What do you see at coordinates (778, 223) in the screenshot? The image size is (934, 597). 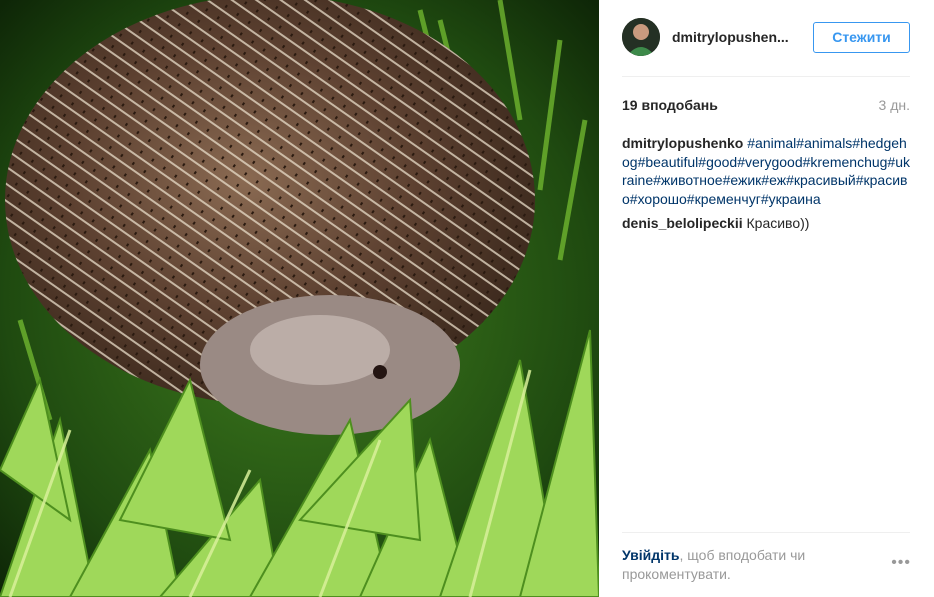 I see `comment-text: Красиво))` at bounding box center [778, 223].